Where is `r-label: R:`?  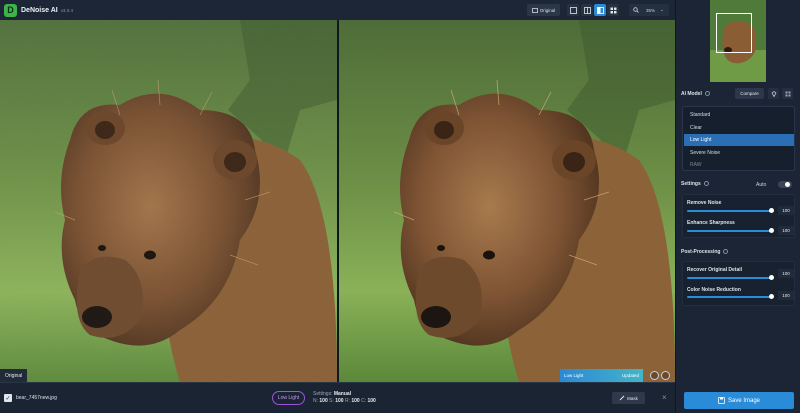 r-label: R: is located at coordinates (347, 401).